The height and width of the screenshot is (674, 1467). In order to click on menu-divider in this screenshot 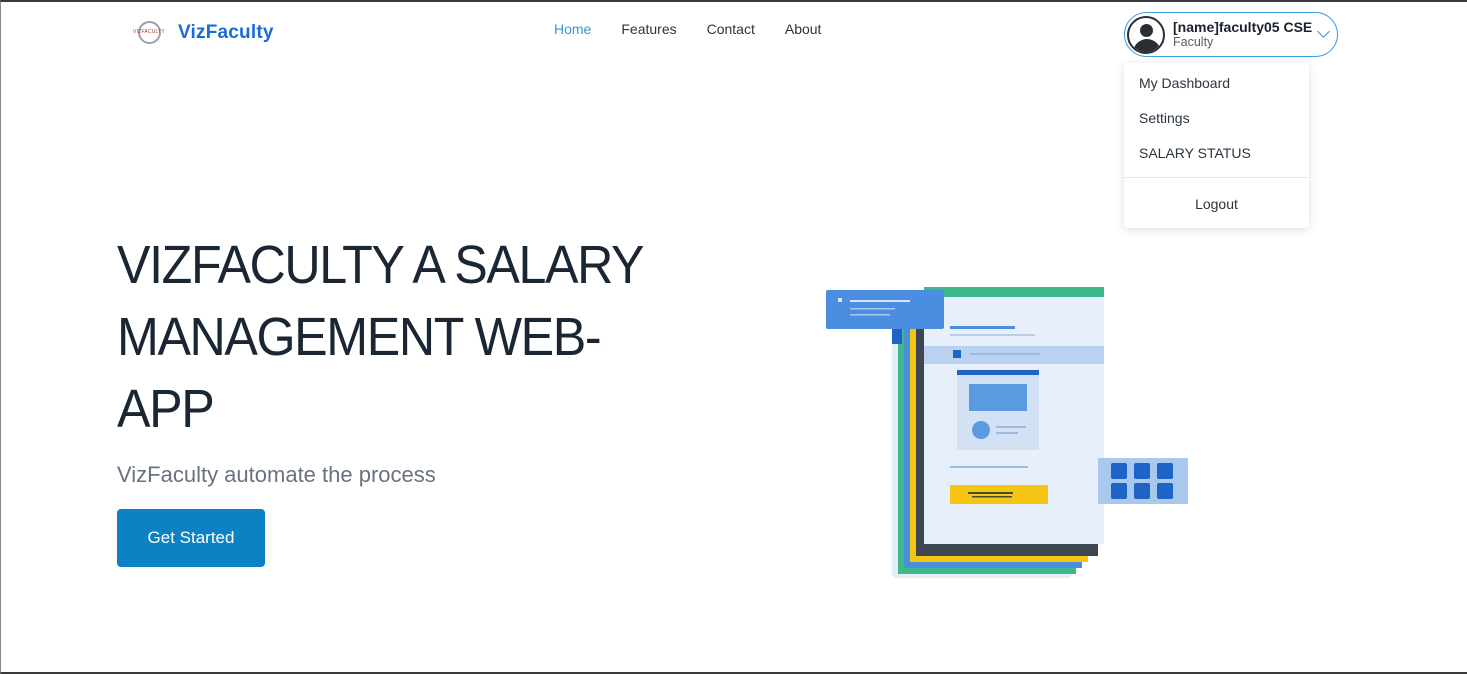, I will do `click(1216, 177)`.